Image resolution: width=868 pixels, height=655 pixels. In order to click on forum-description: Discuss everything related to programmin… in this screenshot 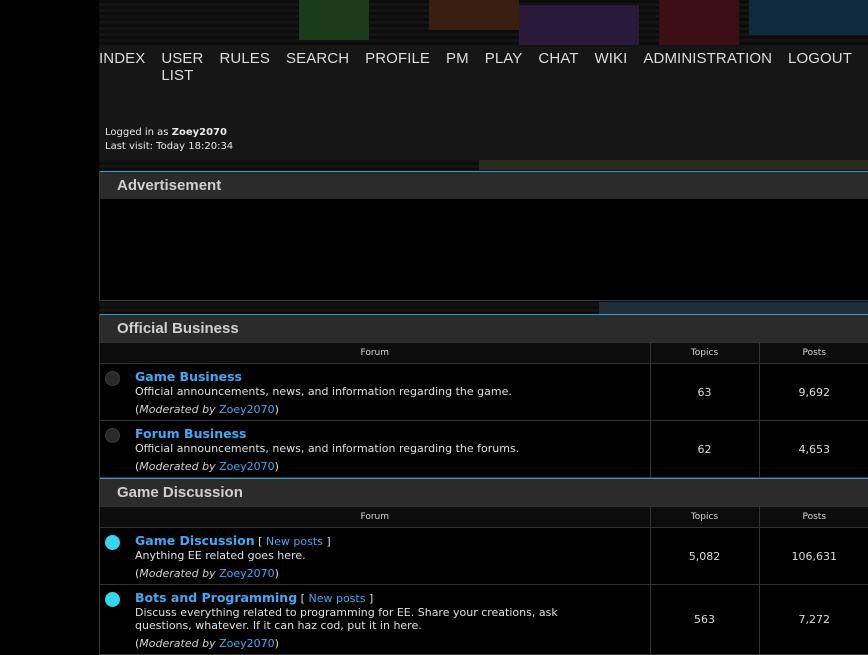, I will do `click(346, 619)`.